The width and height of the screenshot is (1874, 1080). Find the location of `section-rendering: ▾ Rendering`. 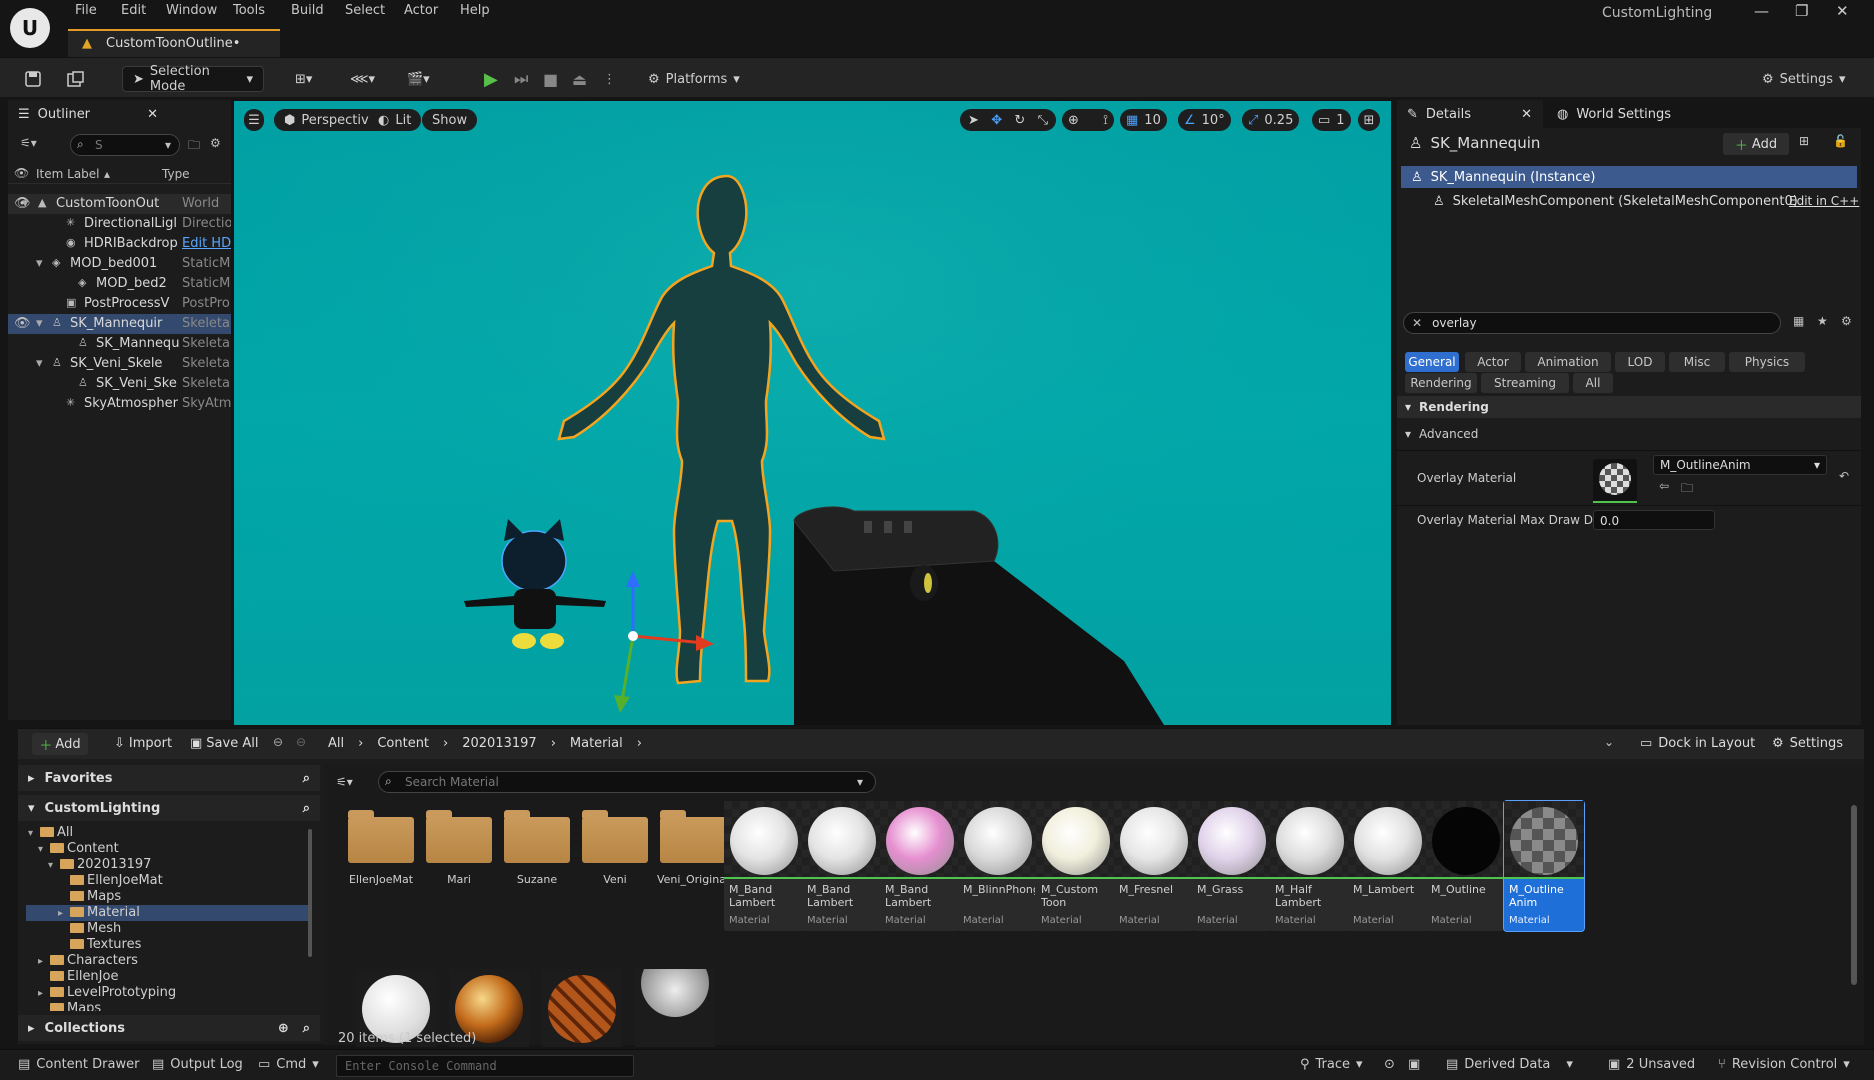

section-rendering: ▾ Rendering is located at coordinates (1629, 407).